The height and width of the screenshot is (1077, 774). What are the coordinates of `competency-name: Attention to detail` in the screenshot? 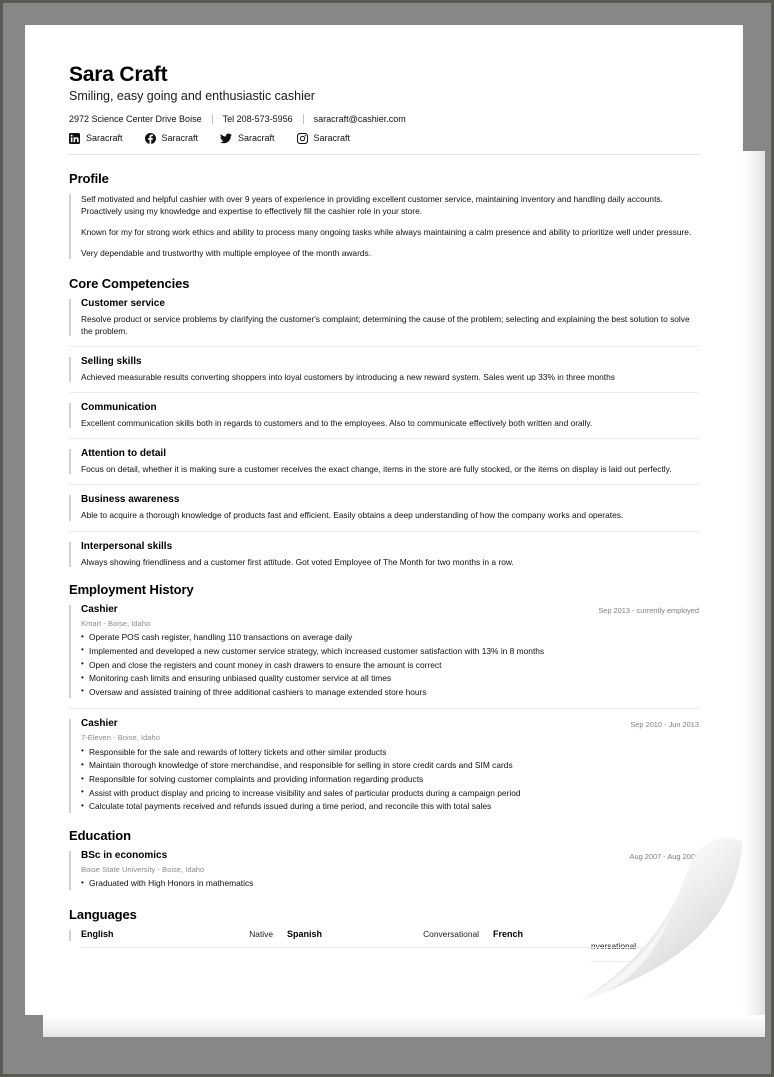 It's located at (123, 454).